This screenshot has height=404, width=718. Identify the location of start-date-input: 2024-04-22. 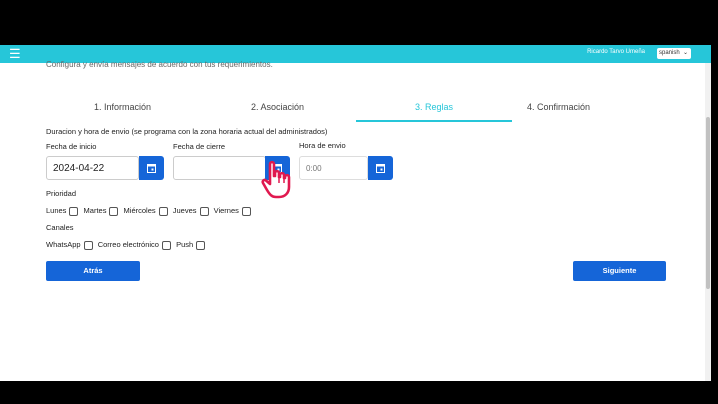
(92, 168).